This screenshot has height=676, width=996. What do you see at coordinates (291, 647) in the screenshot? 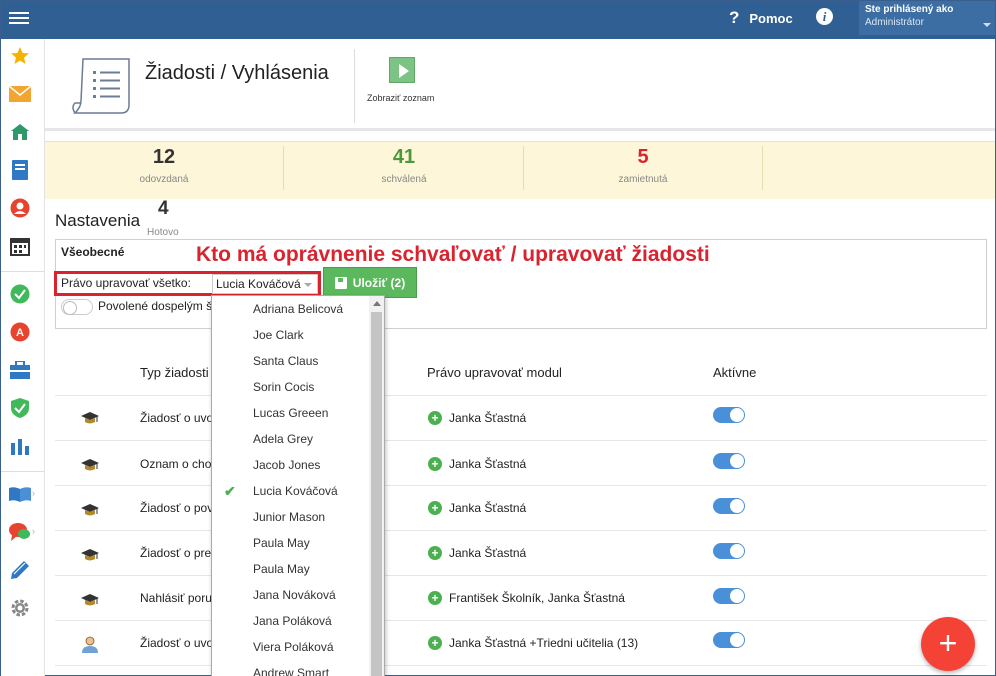
I see `dropdown-option: Viera Poláková` at bounding box center [291, 647].